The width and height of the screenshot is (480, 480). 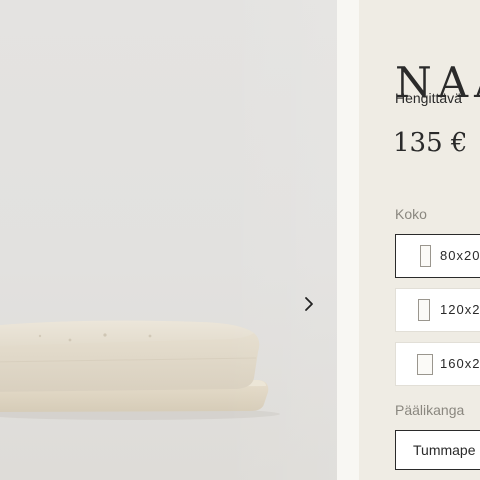 What do you see at coordinates (460, 309) in the screenshot?
I see `size-option-label: 120x2` at bounding box center [460, 309].